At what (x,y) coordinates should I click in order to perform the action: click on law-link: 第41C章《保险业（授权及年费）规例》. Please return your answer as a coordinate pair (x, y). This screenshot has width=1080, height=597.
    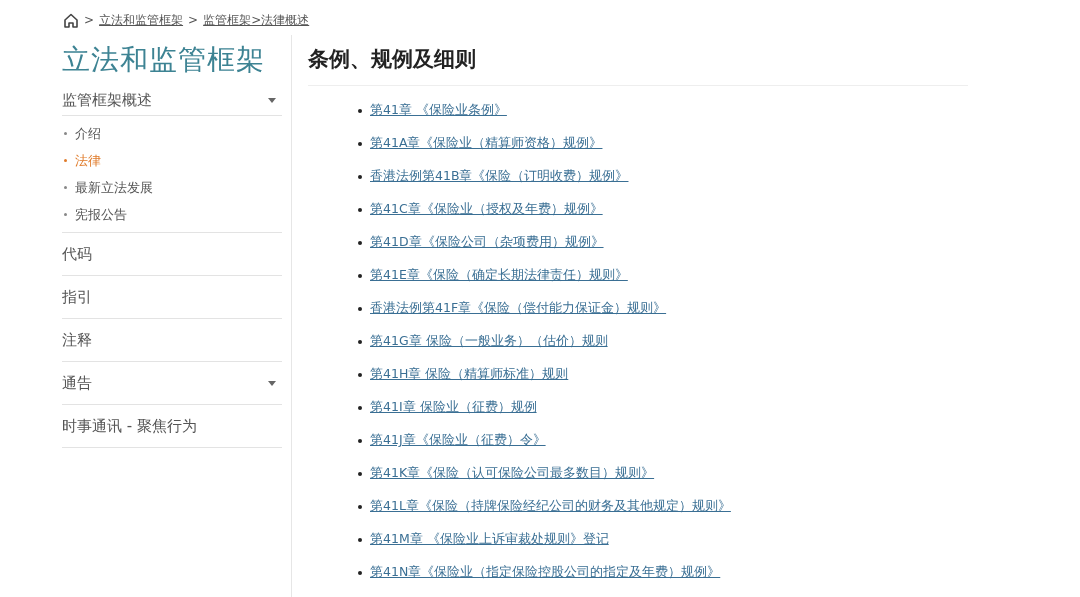
    Looking at the image, I should click on (486, 209).